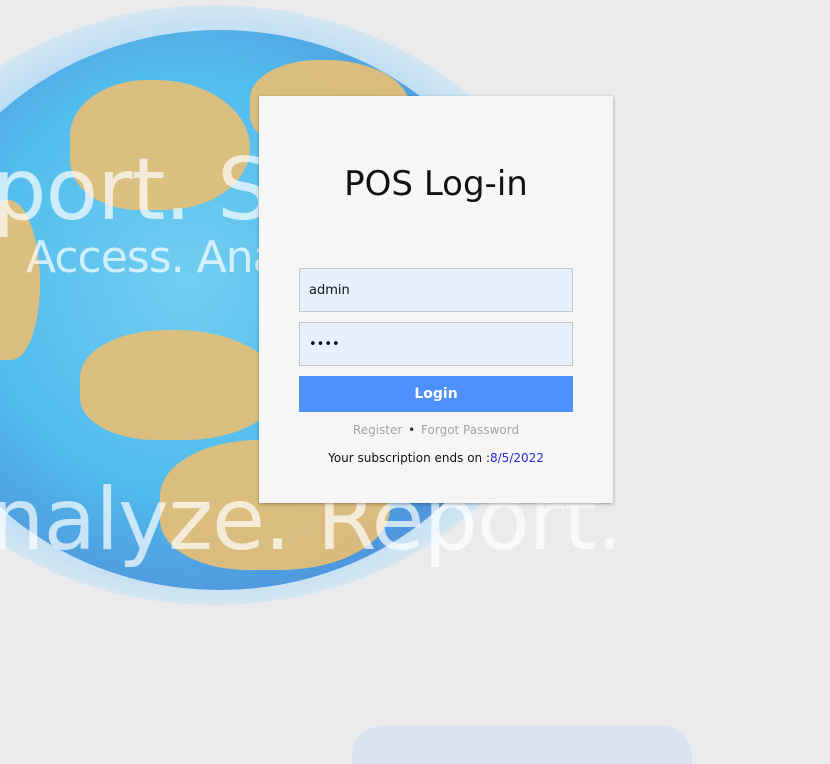 The width and height of the screenshot is (830, 764). I want to click on page-title: POS Log-in, so click(436, 184).